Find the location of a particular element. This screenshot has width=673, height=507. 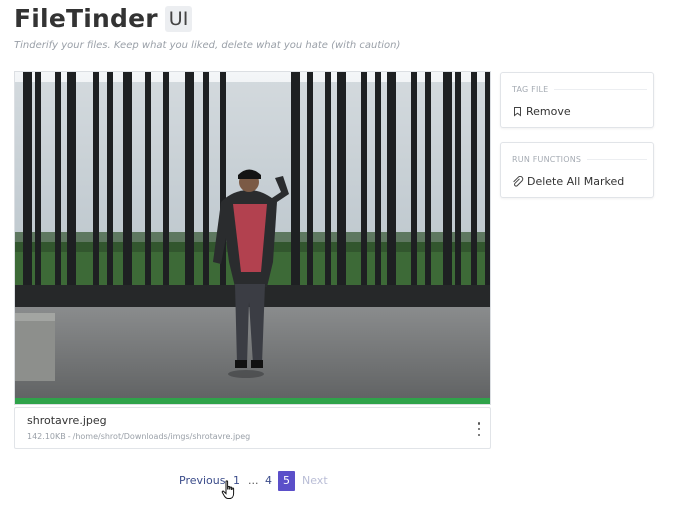

next-page-link: Next is located at coordinates (315, 480).